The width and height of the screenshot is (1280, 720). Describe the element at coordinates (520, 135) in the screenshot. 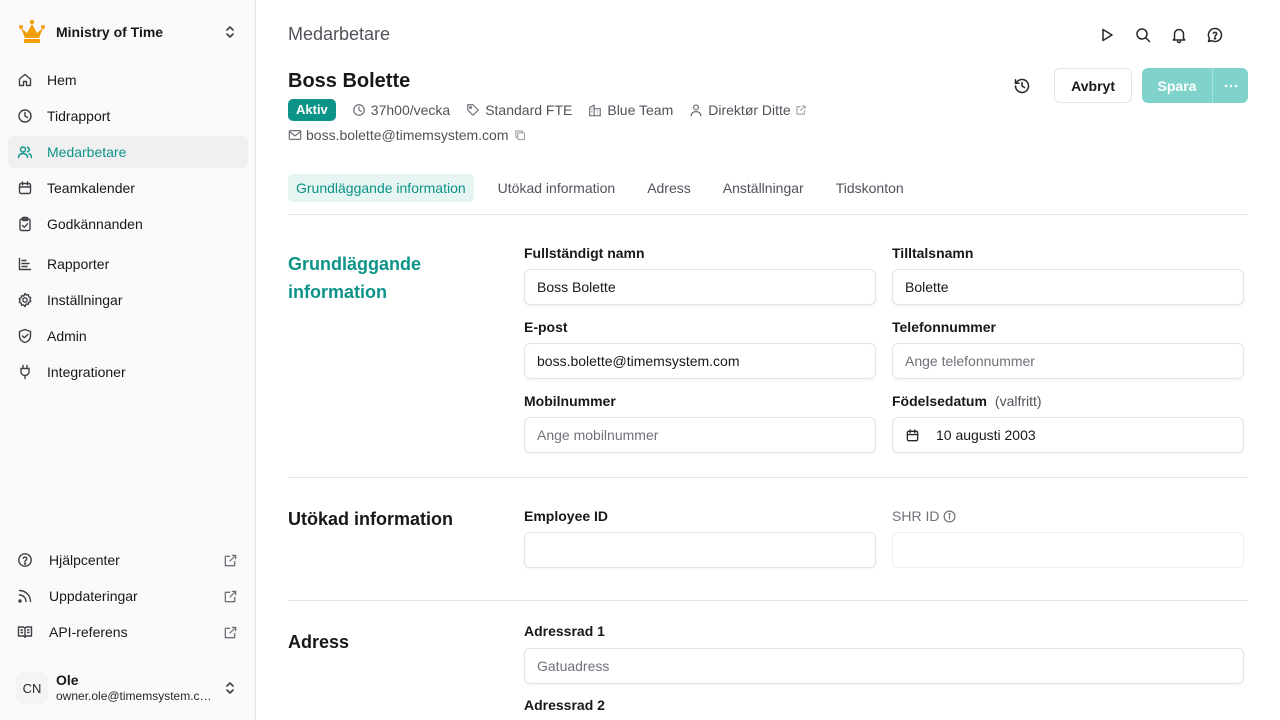

I see `copy-icon` at that location.